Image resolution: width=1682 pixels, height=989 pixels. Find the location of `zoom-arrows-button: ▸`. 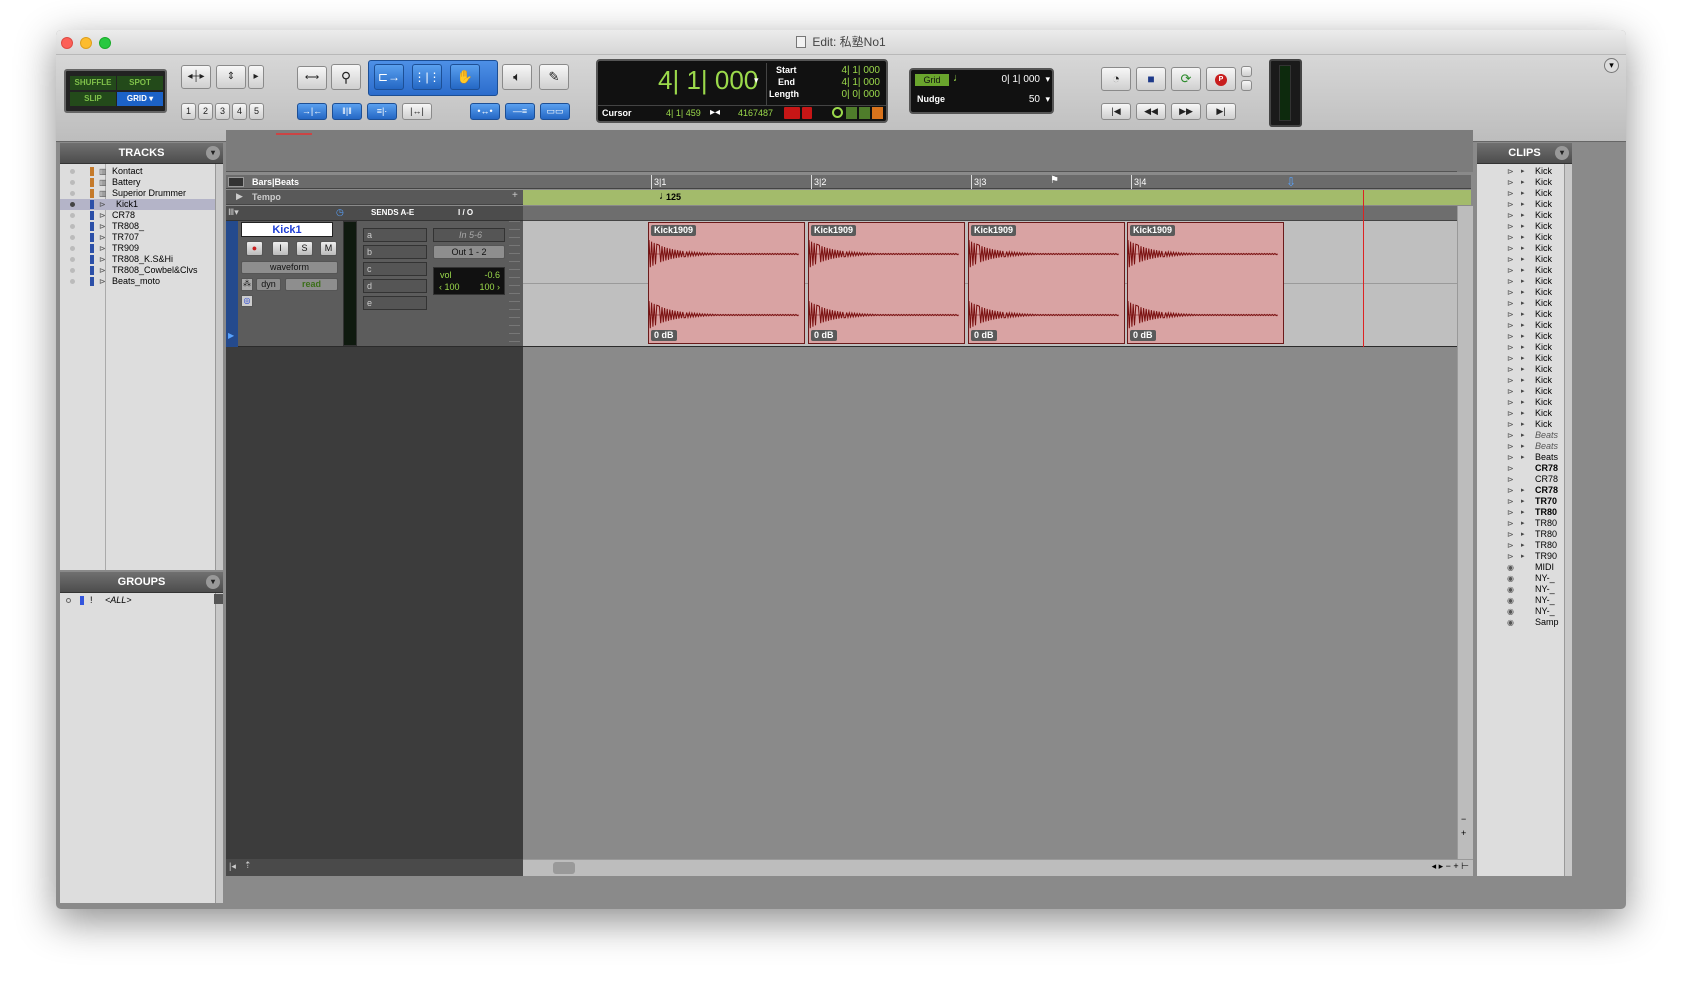

zoom-arrows-button: ▸ is located at coordinates (256, 77).